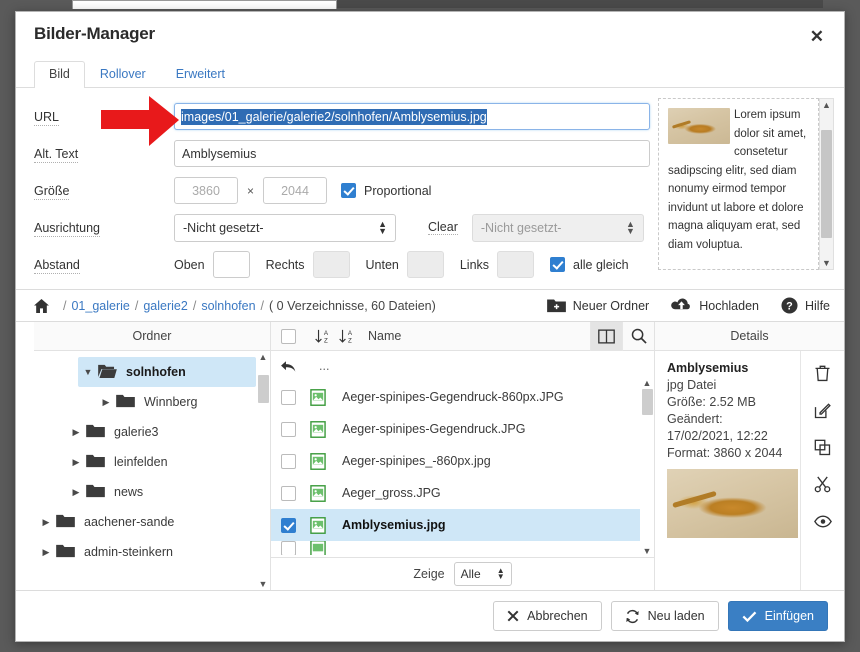 This screenshot has width=860, height=652. What do you see at coordinates (331, 264) in the screenshot?
I see `spacing-right-input` at bounding box center [331, 264].